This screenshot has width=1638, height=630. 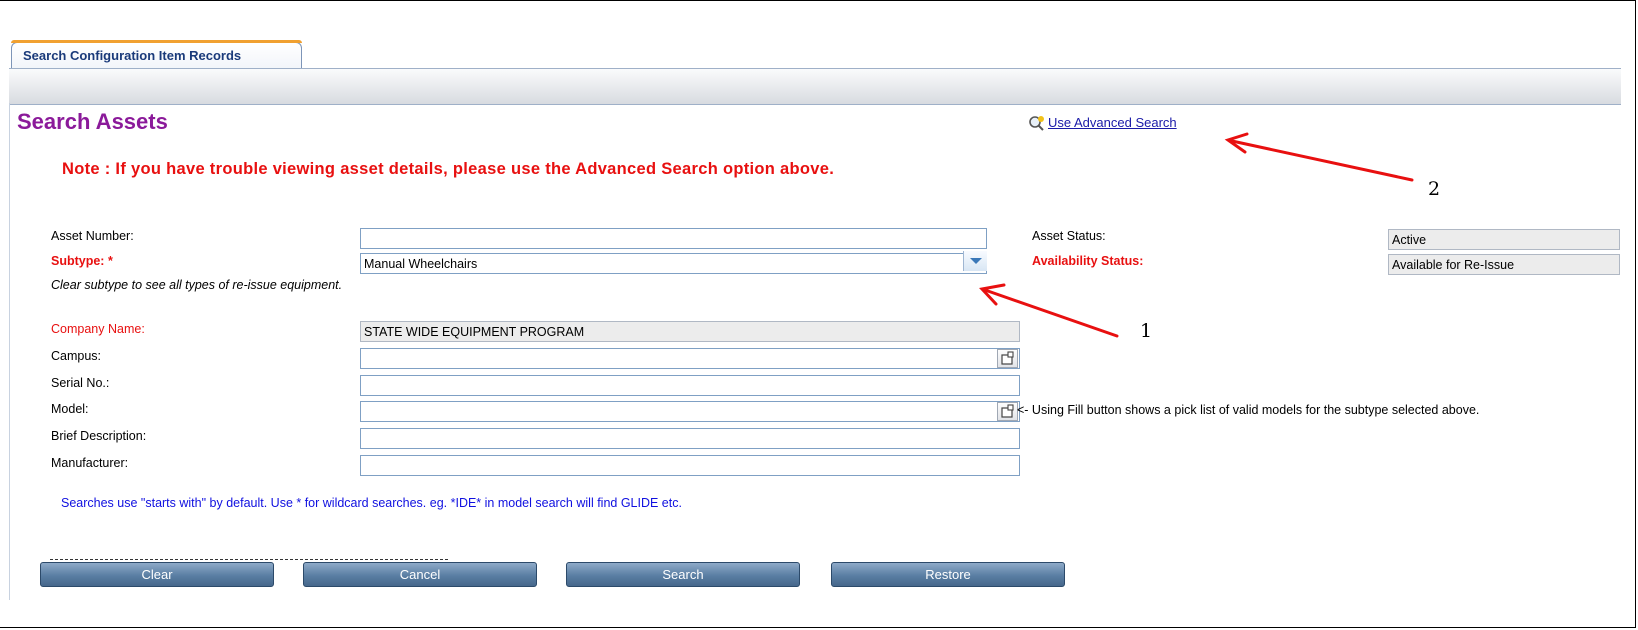 I want to click on annotation-arrows, so click(x=1196, y=235).